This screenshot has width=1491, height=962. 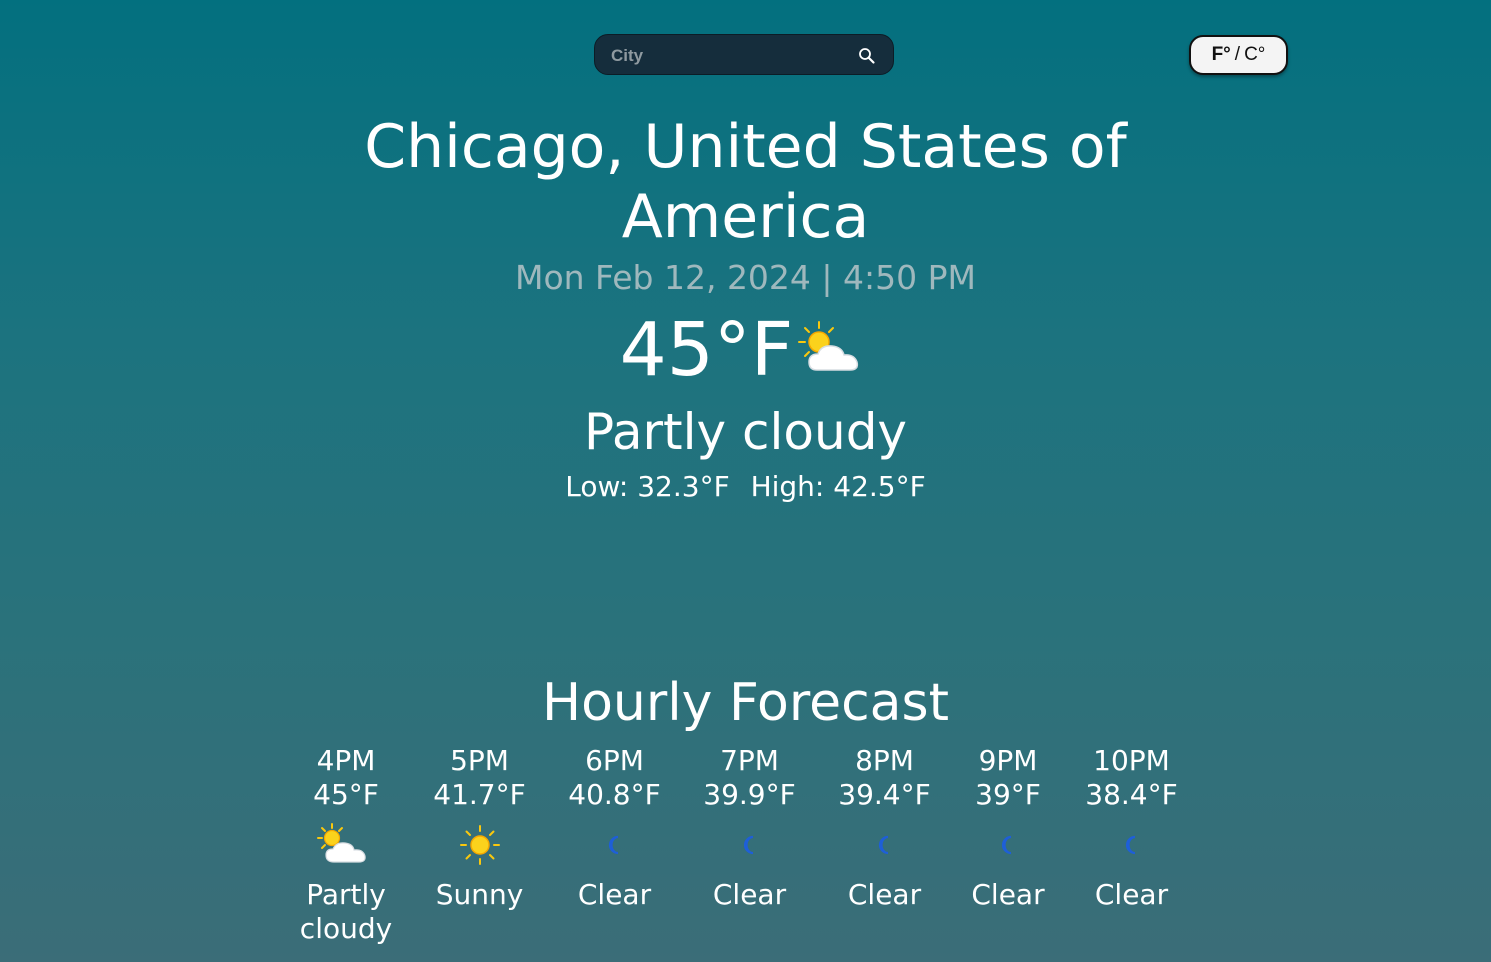 What do you see at coordinates (1008, 760) in the screenshot?
I see `hour-time: 9PM` at bounding box center [1008, 760].